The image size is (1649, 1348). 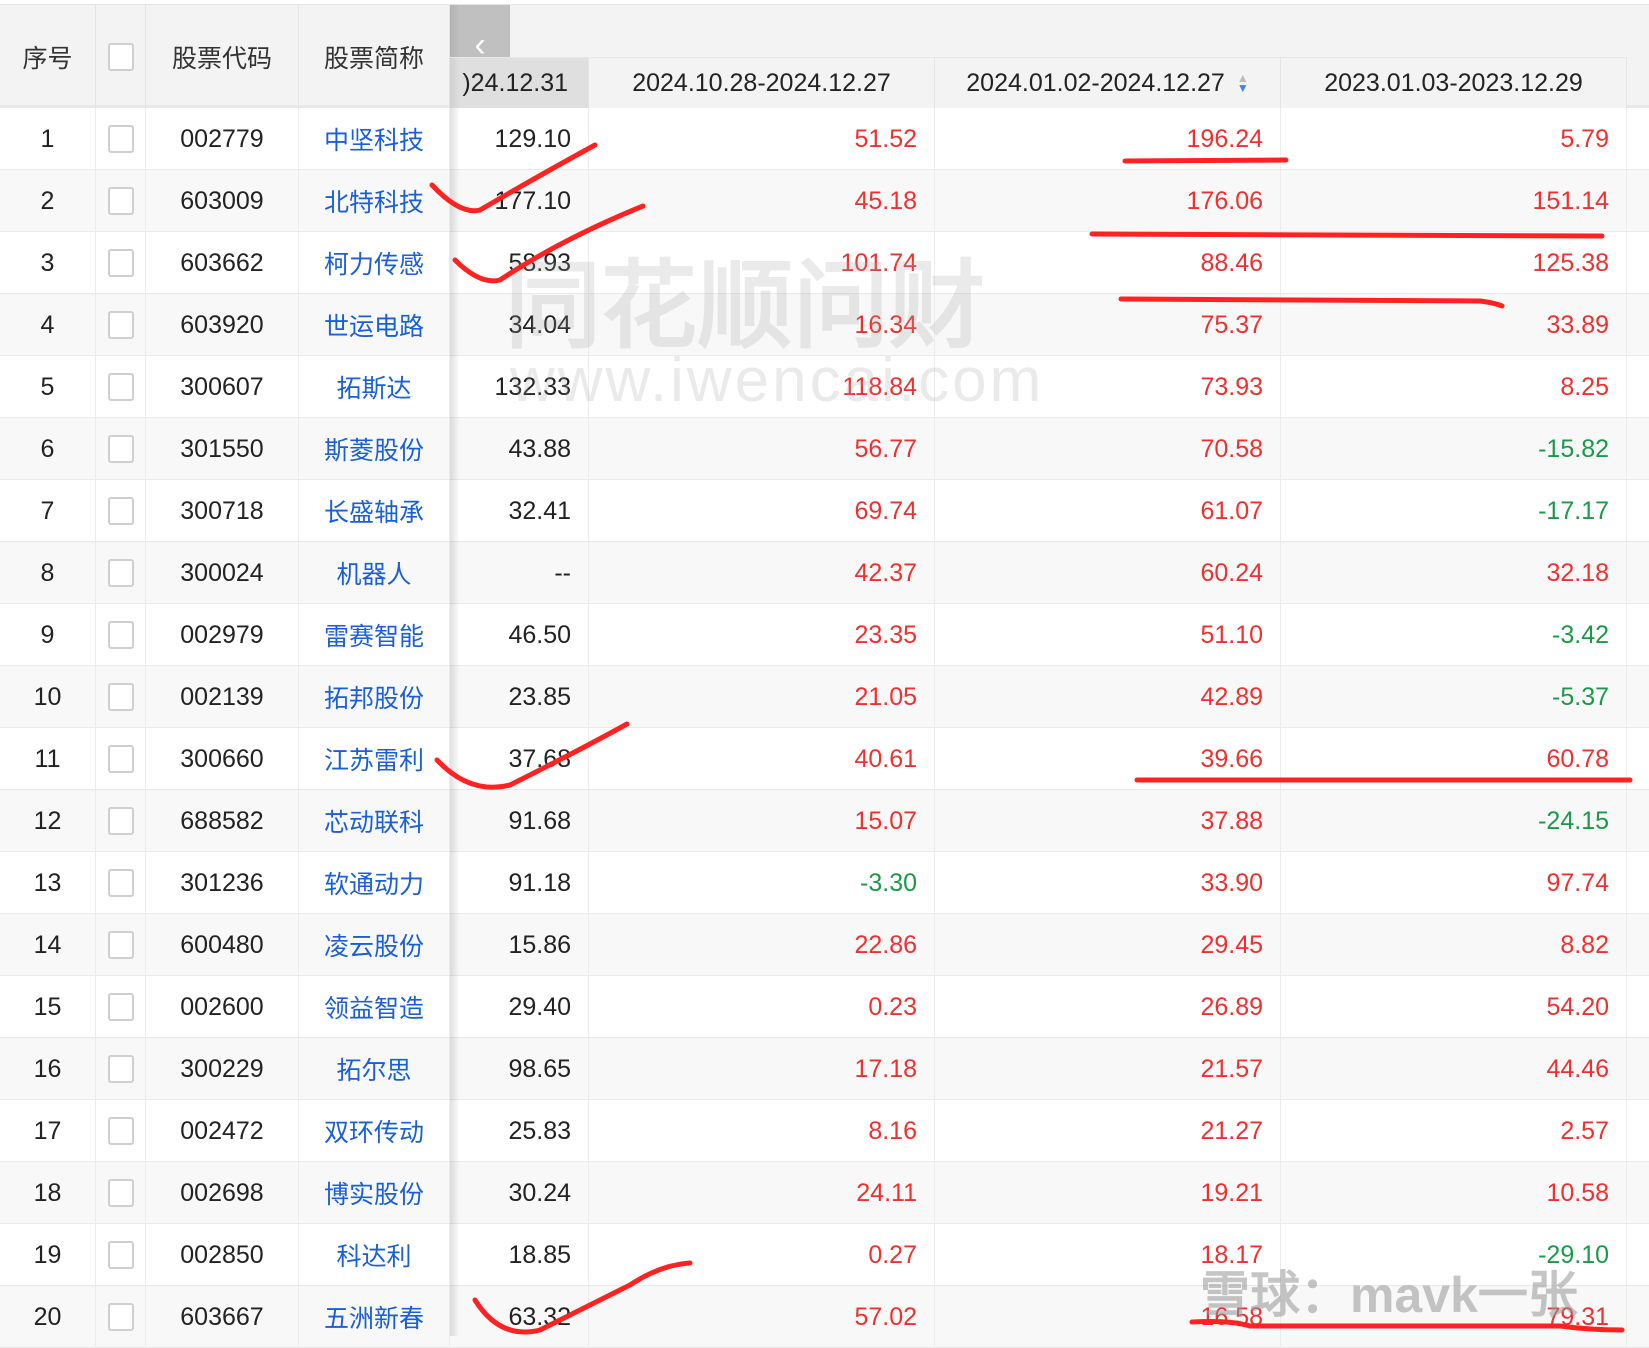 What do you see at coordinates (222, 56) in the screenshot?
I see `header-code: 股票代码` at bounding box center [222, 56].